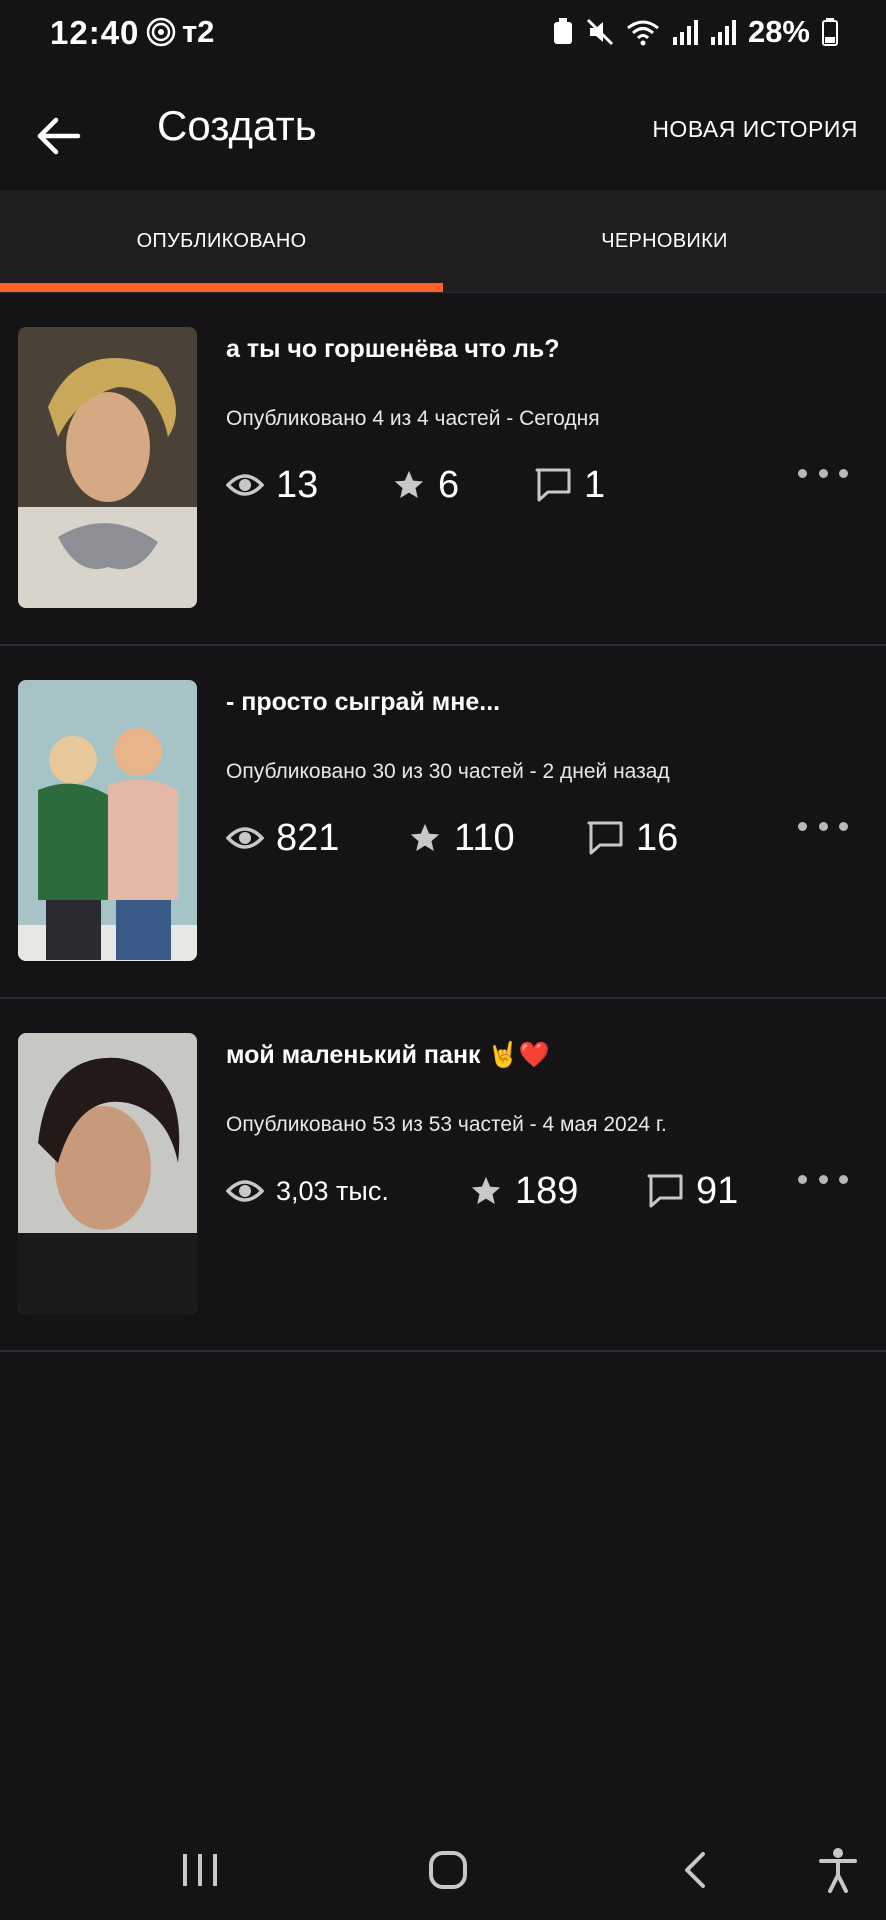 This screenshot has height=1920, width=886. Describe the element at coordinates (643, 33) in the screenshot. I see `wifi-icon` at that location.